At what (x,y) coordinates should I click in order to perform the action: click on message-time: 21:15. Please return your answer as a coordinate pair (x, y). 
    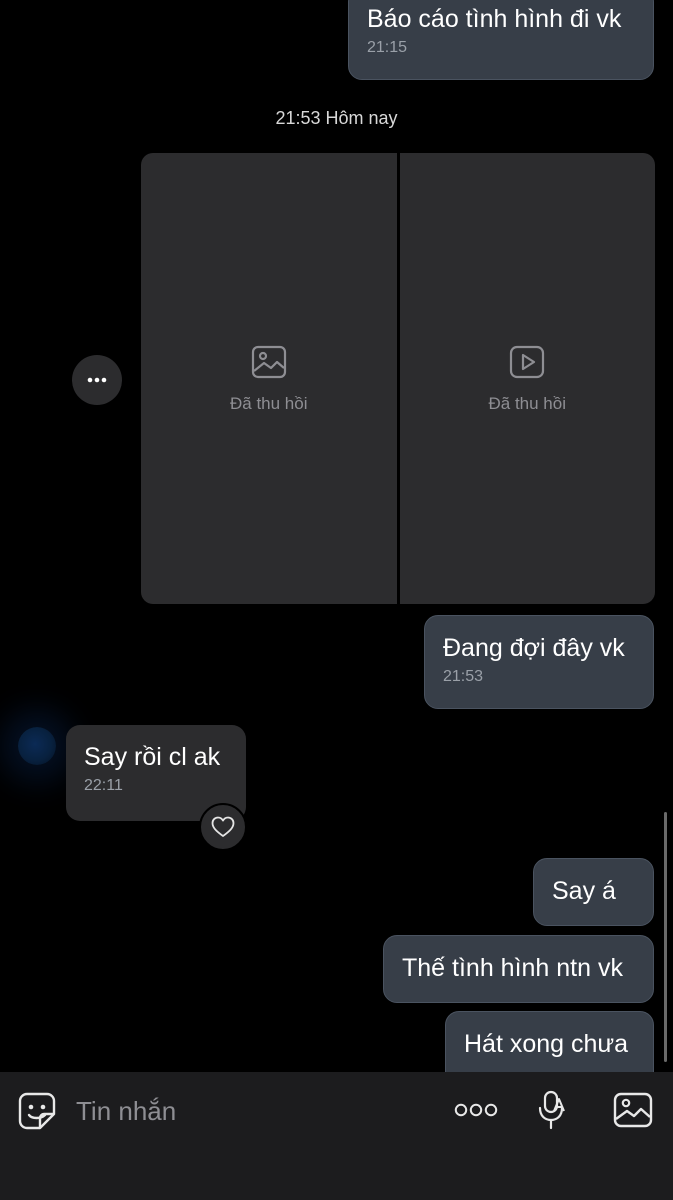
    Looking at the image, I should click on (387, 47).